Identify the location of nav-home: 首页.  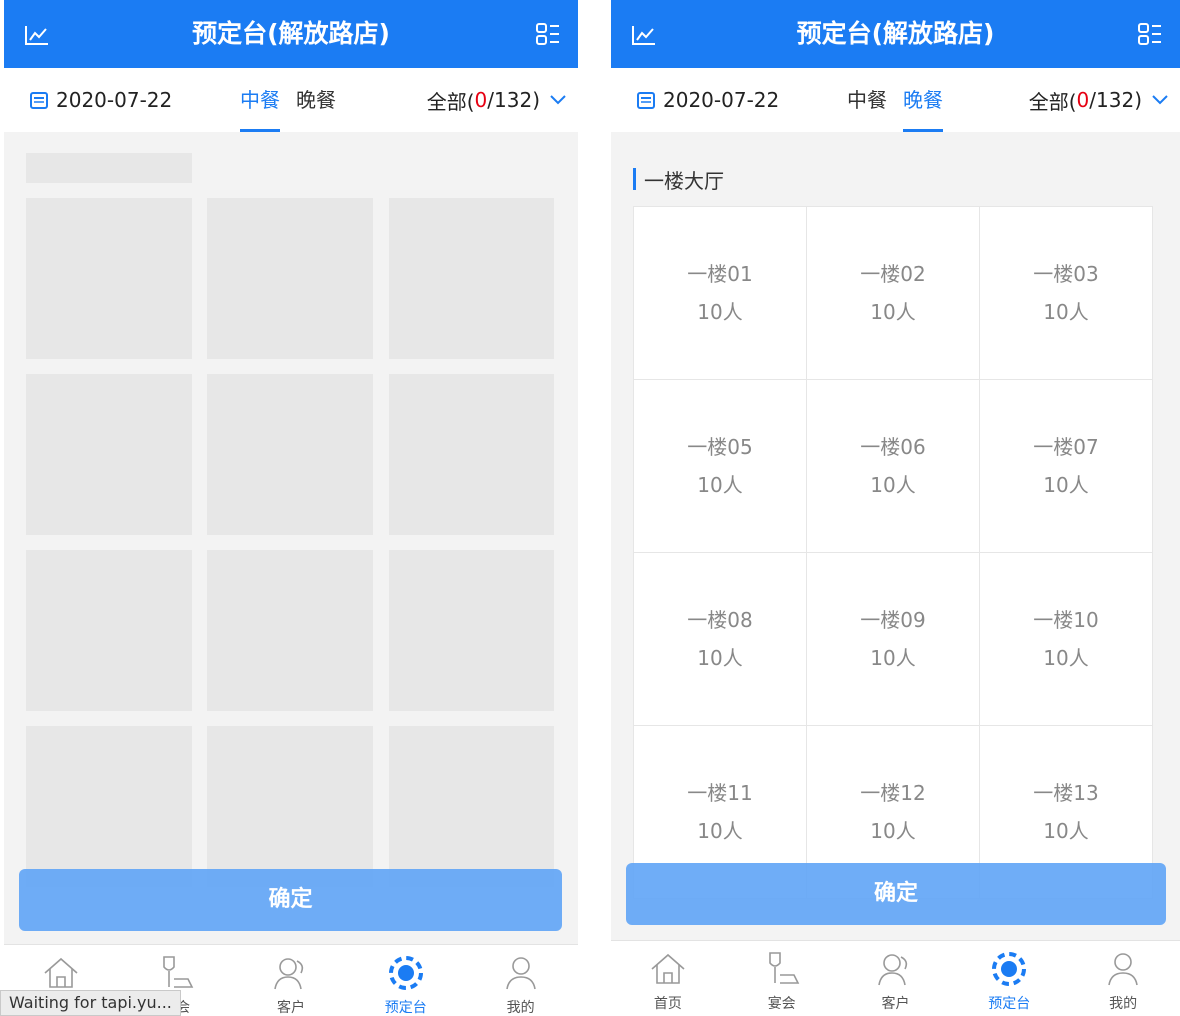
(668, 978).